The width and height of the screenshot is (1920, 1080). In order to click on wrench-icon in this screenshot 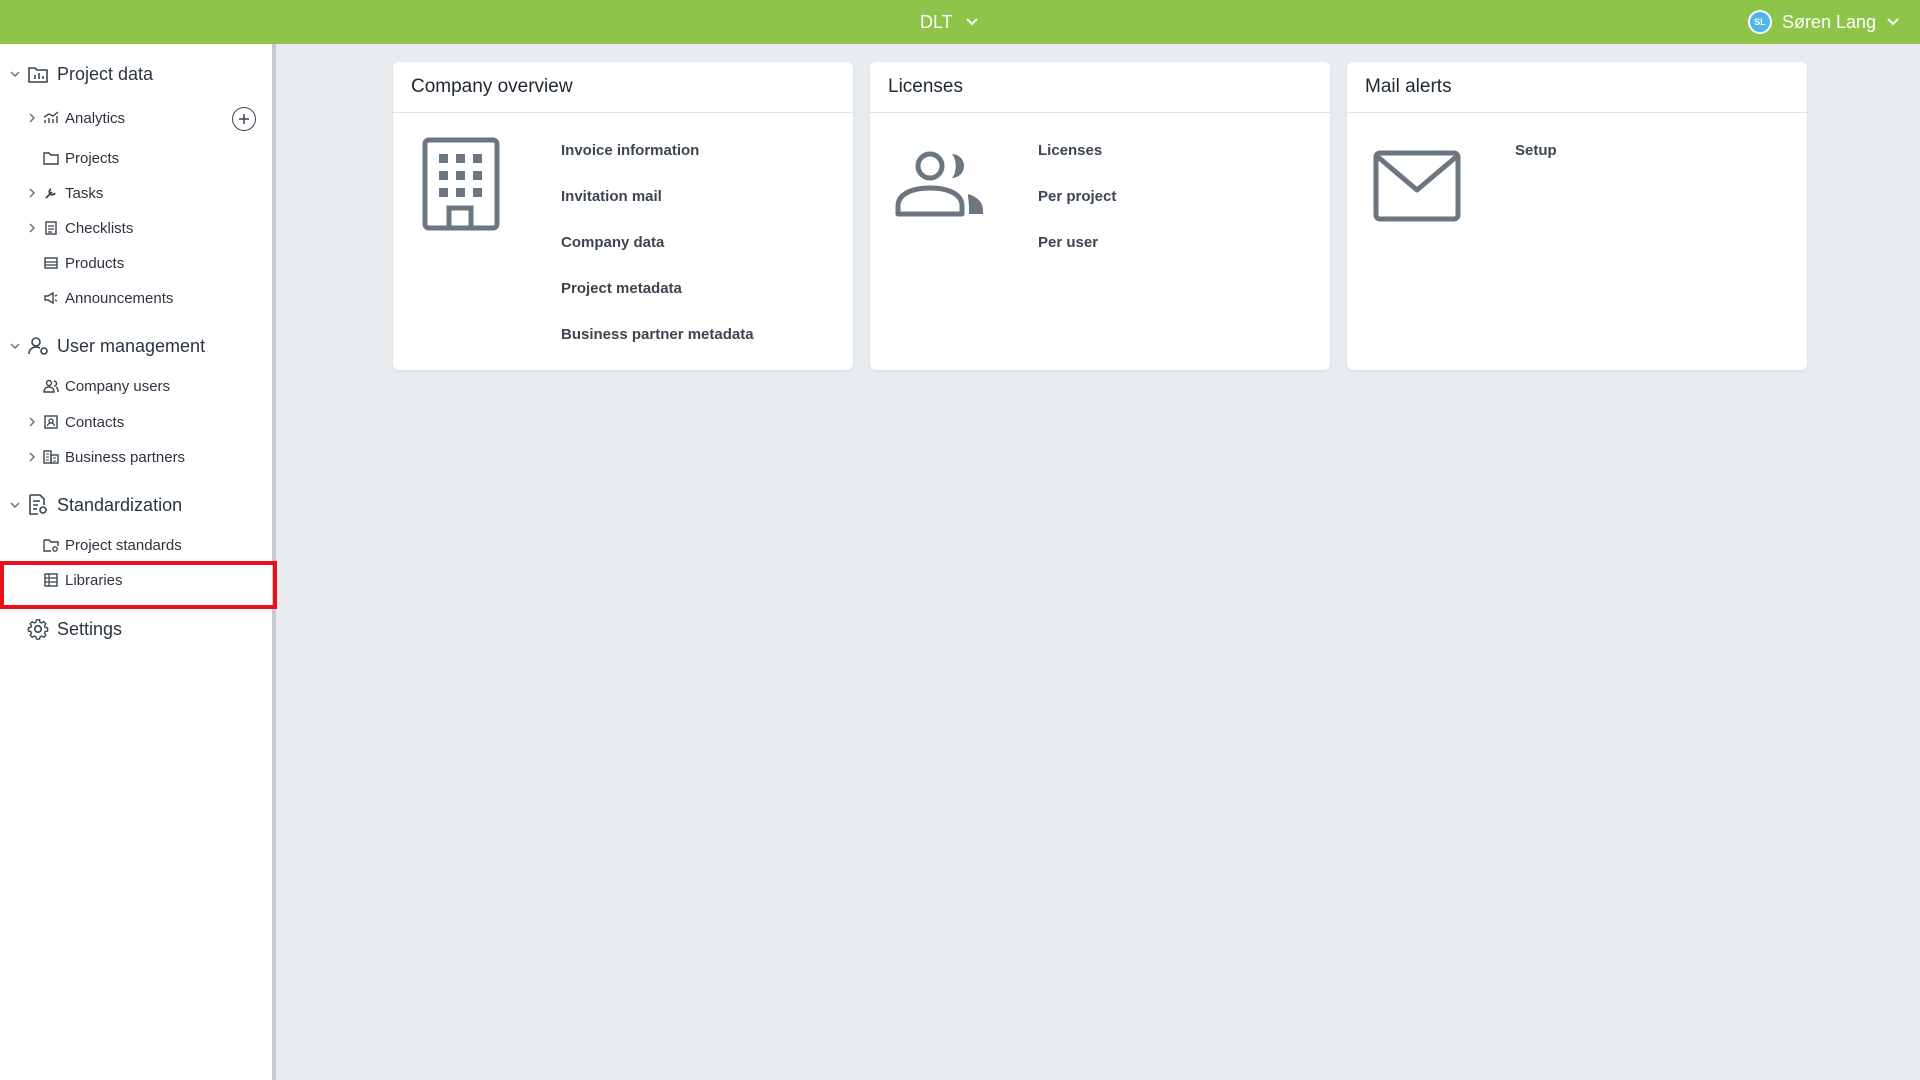, I will do `click(50, 193)`.